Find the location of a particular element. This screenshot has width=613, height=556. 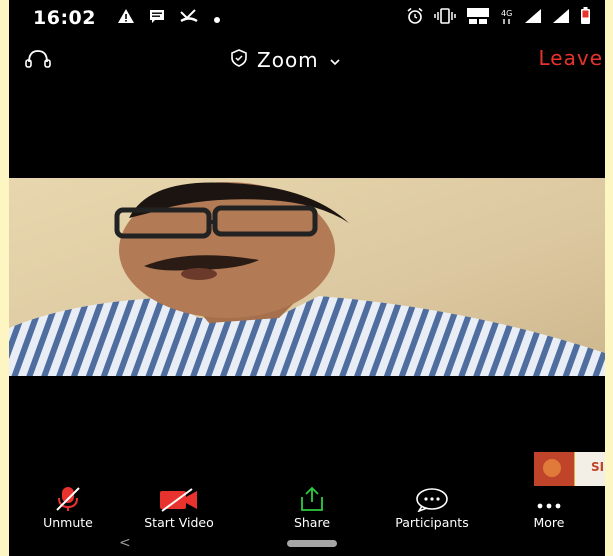

meeting-title-text: Zoom is located at coordinates (288, 60).